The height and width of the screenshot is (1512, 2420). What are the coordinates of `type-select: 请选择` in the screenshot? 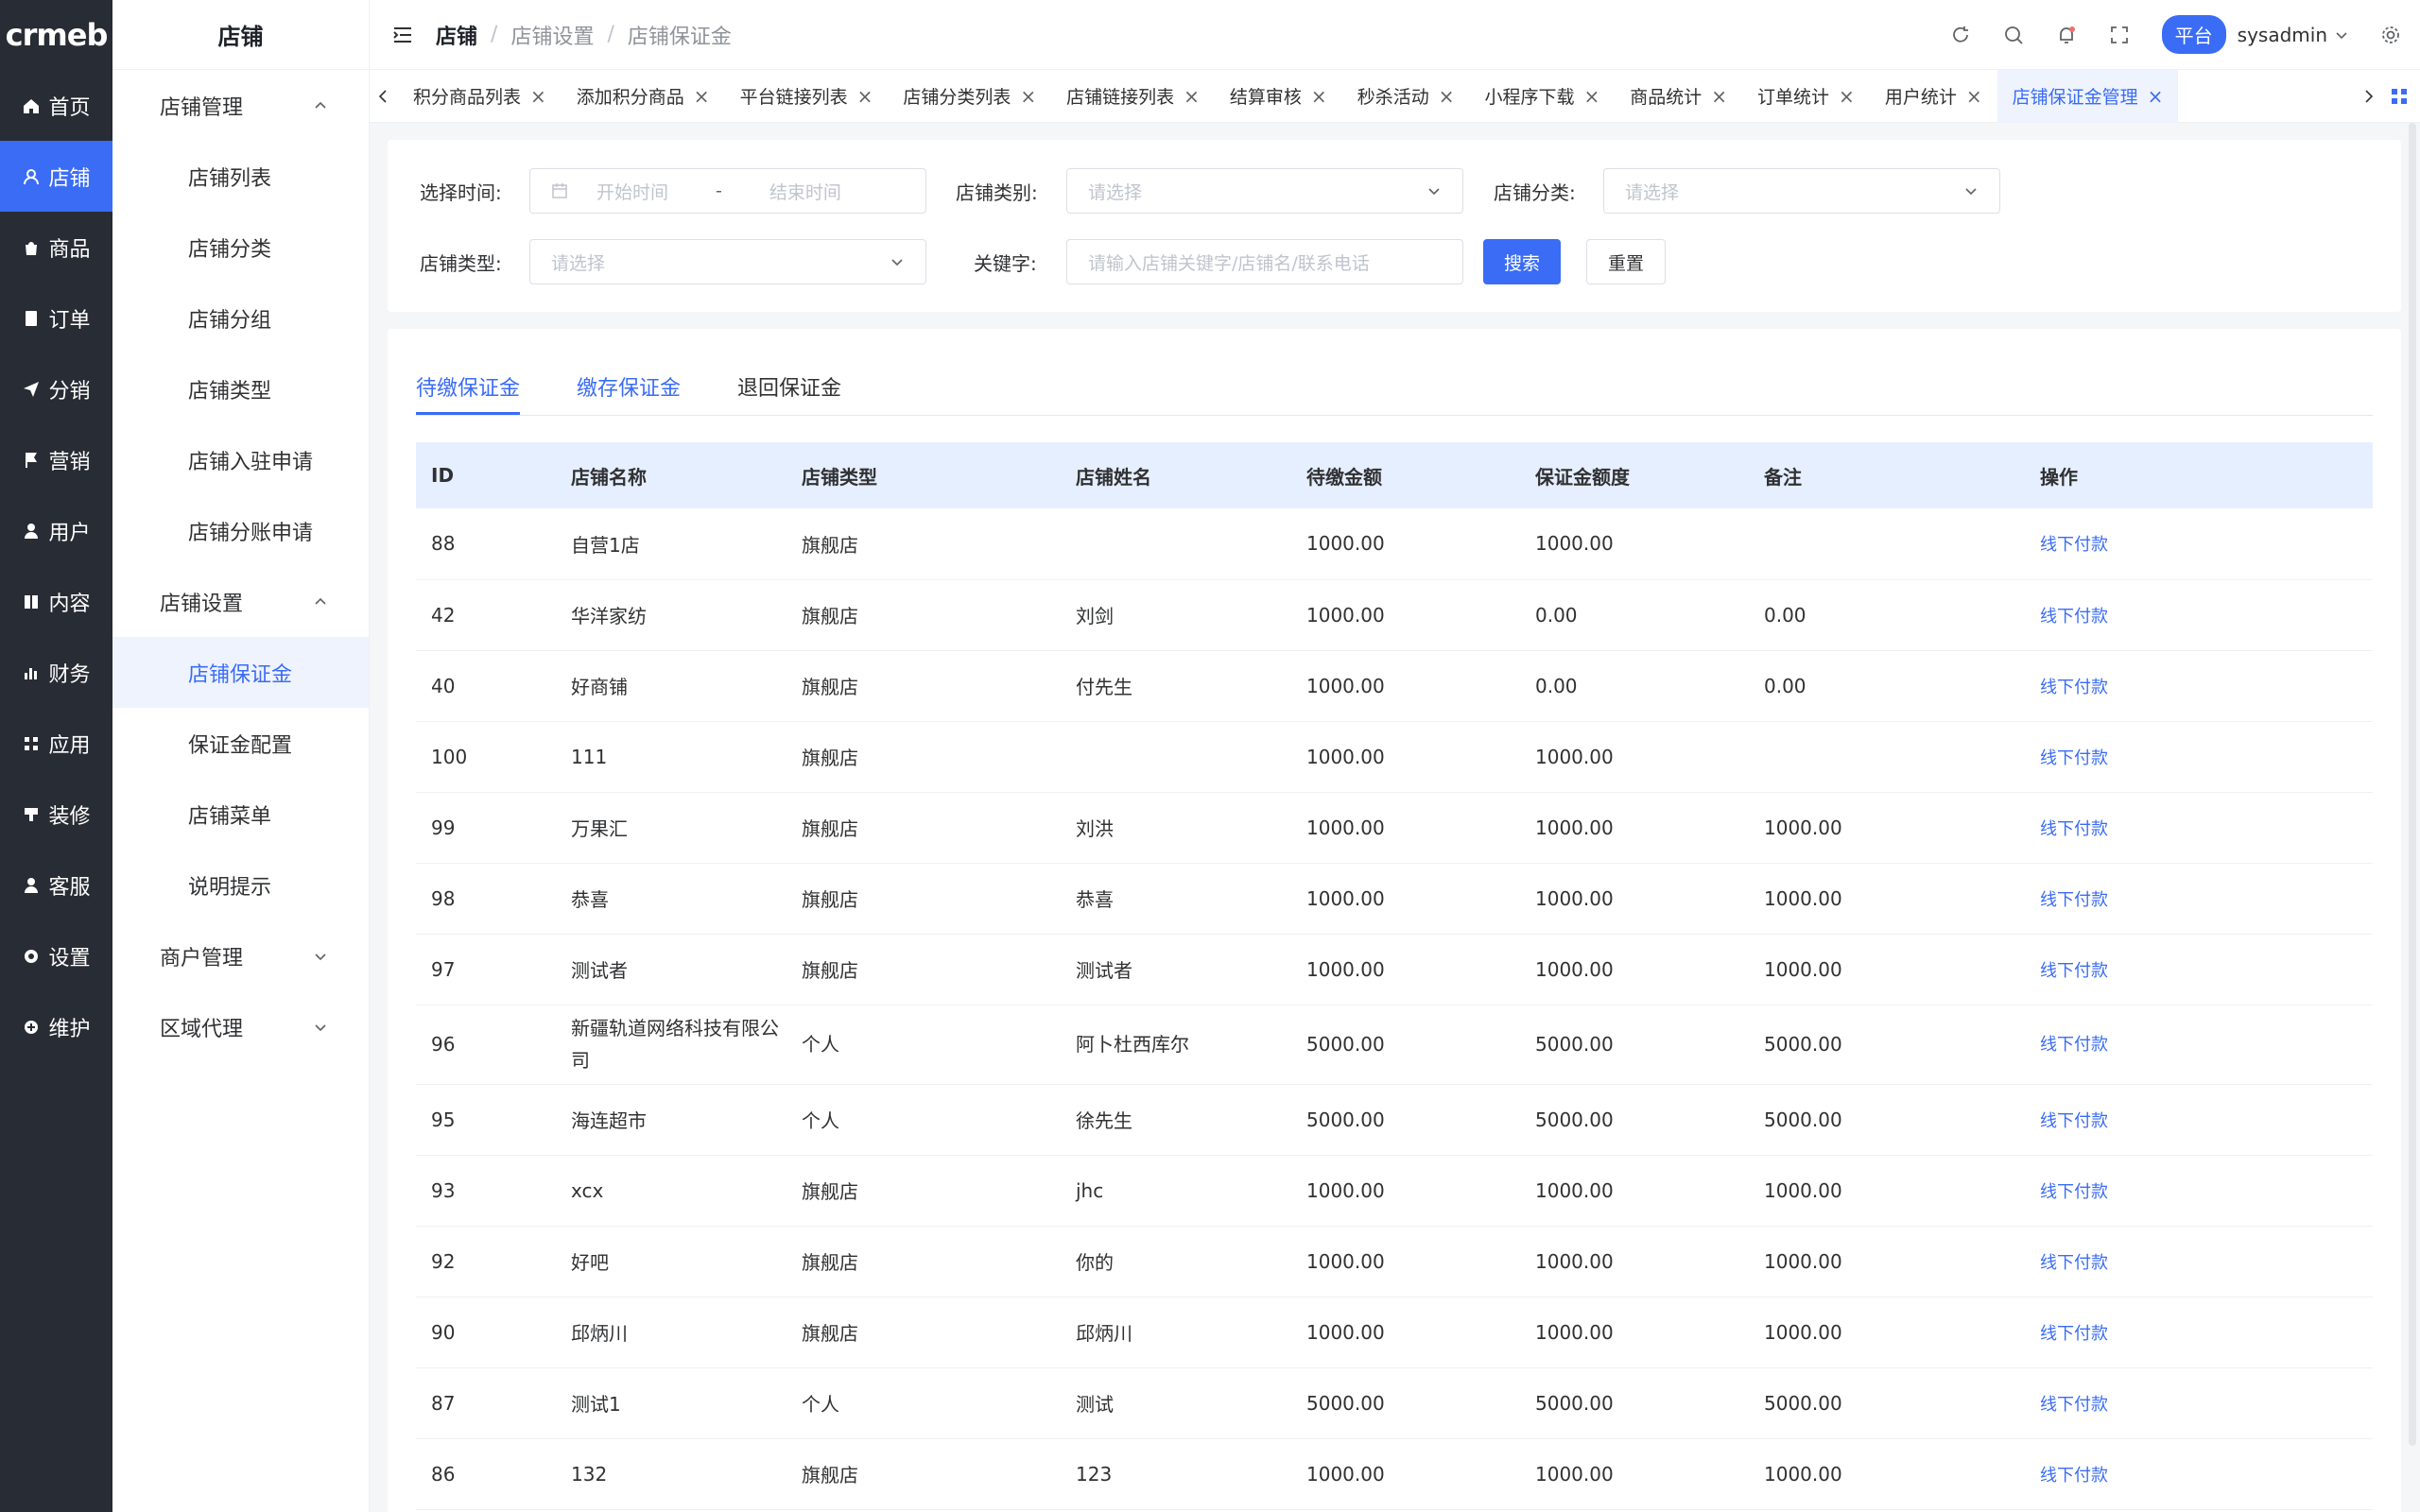 It's located at (728, 261).